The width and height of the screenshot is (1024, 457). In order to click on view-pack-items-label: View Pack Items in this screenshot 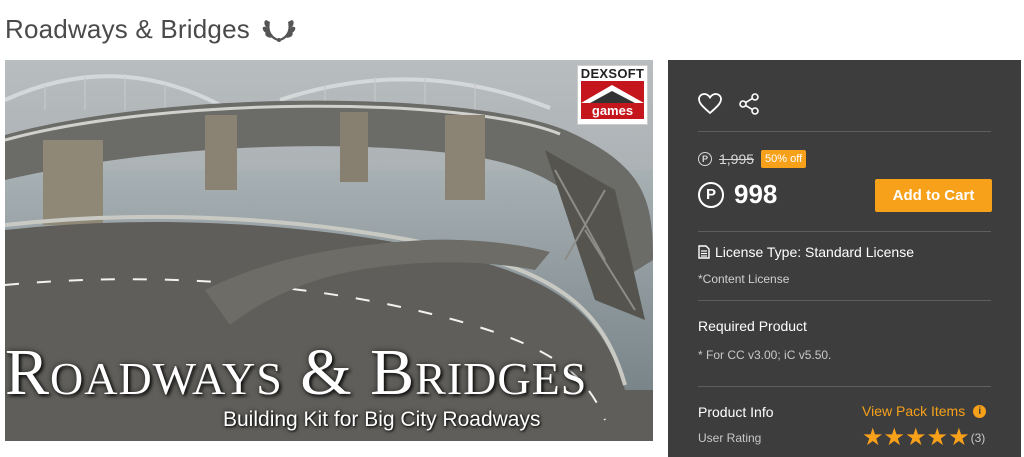, I will do `click(914, 411)`.